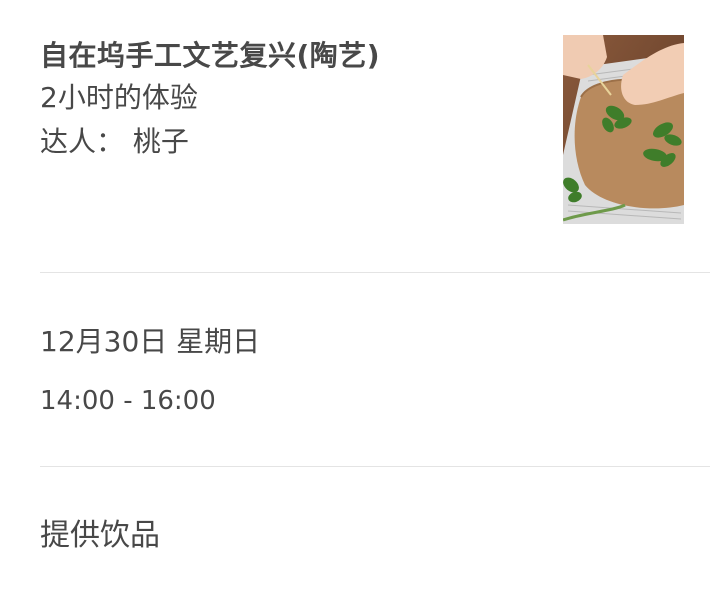  I want to click on schedule-time: 14:00 - 16:00, so click(128, 401).